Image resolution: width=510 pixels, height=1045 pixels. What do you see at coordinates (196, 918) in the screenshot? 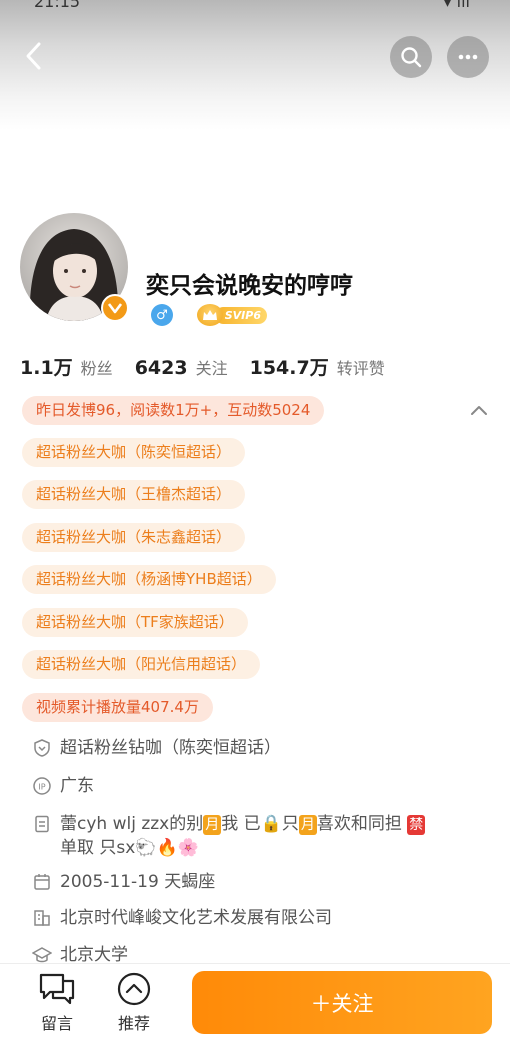
I see `company-text: 北京时代峰峻文化艺术发展有限公司` at bounding box center [196, 918].